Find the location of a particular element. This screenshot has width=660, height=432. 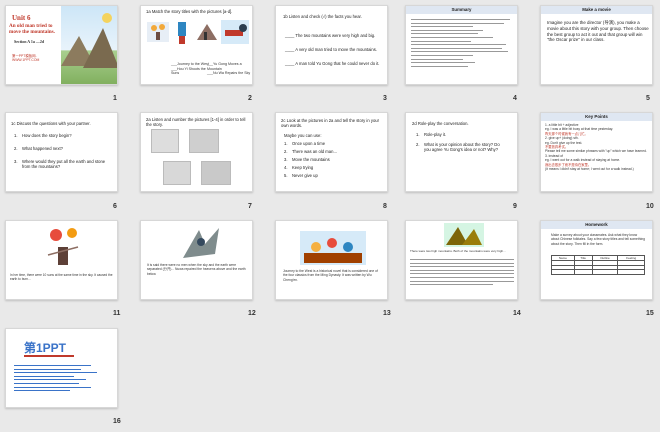

slide-number-7: 7 is located at coordinates (250, 206).